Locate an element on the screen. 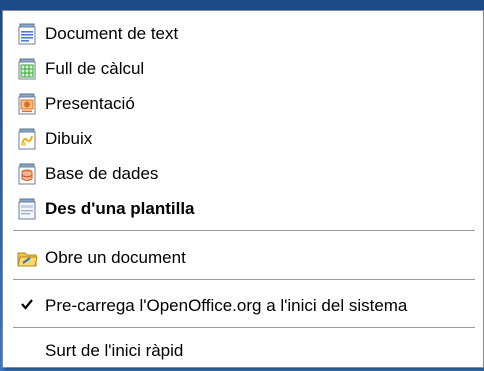 Image resolution: width=484 pixels, height=371 pixels. draw-drawing-icon is located at coordinates (27, 139).